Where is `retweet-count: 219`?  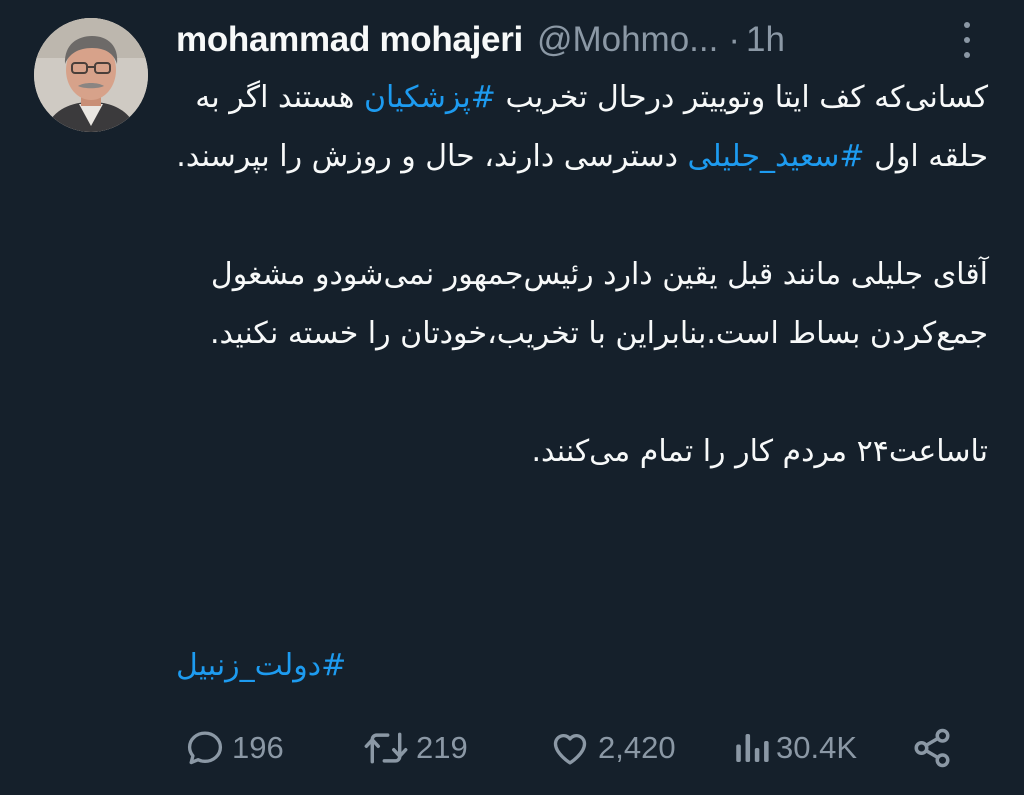 retweet-count: 219 is located at coordinates (442, 747).